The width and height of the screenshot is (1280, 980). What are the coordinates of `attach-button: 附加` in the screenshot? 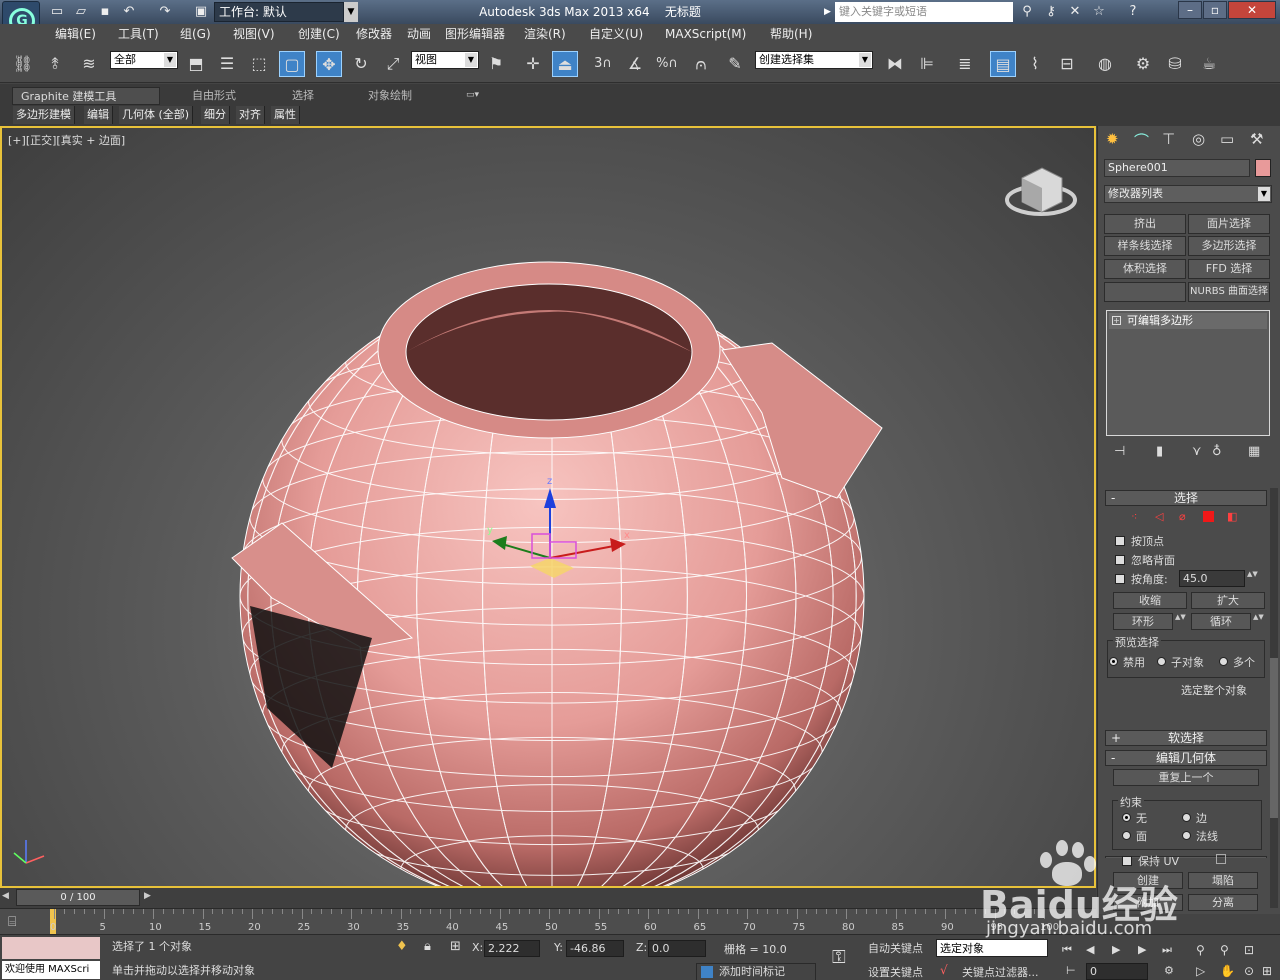 It's located at (1148, 902).